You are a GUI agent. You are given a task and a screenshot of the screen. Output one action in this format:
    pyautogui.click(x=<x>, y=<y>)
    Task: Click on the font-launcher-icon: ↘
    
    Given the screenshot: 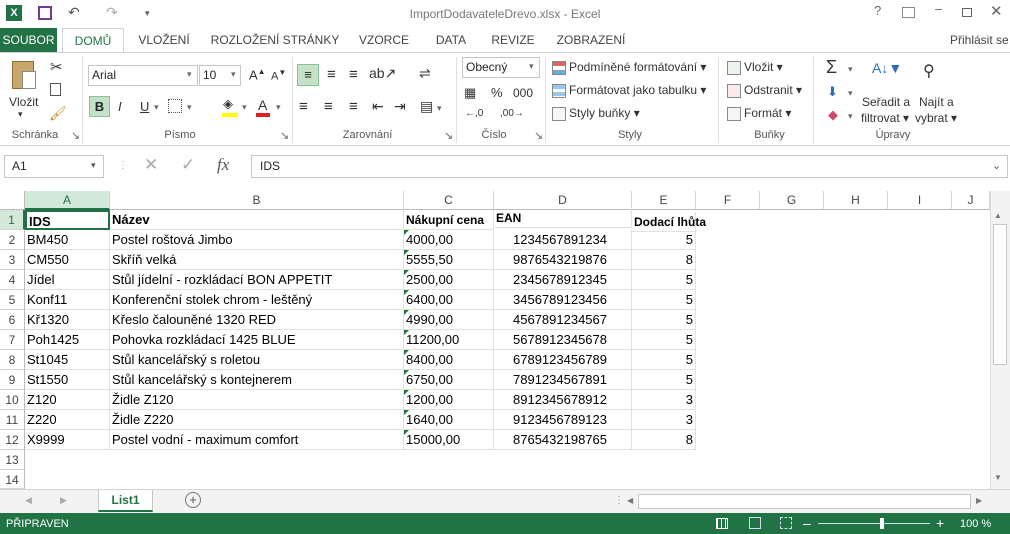 What is the action you would take?
    pyautogui.click(x=284, y=135)
    